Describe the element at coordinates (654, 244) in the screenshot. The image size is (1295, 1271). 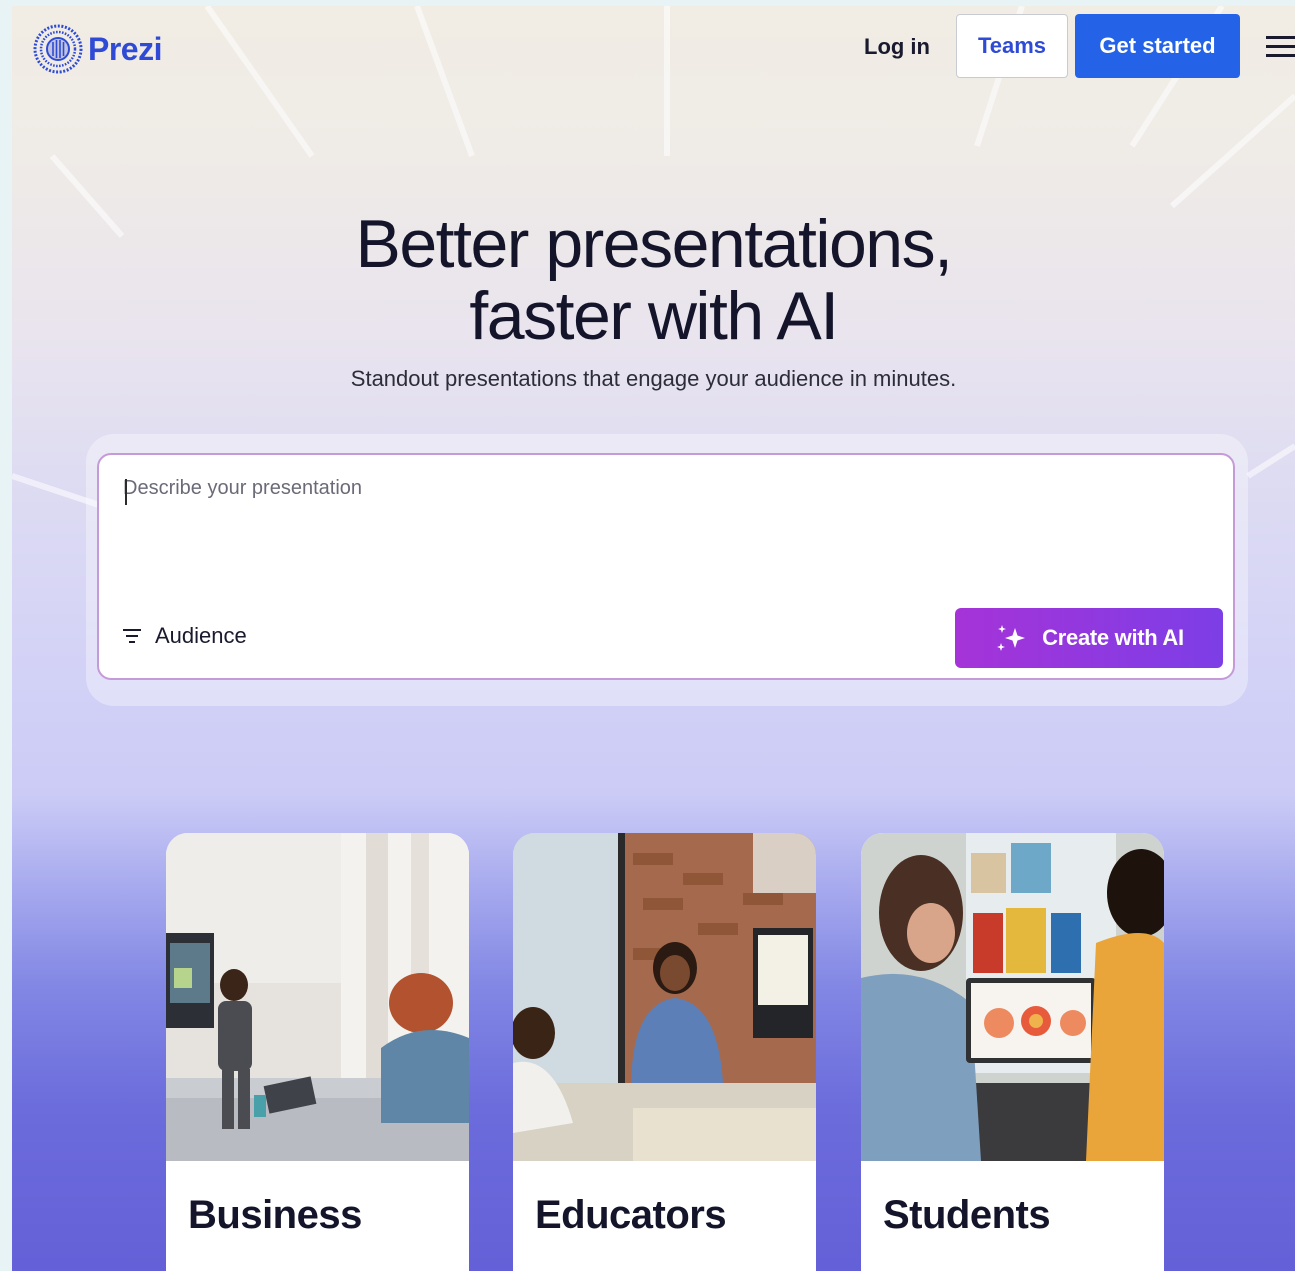
I see `hero-title-line1: Better presentations,` at that location.